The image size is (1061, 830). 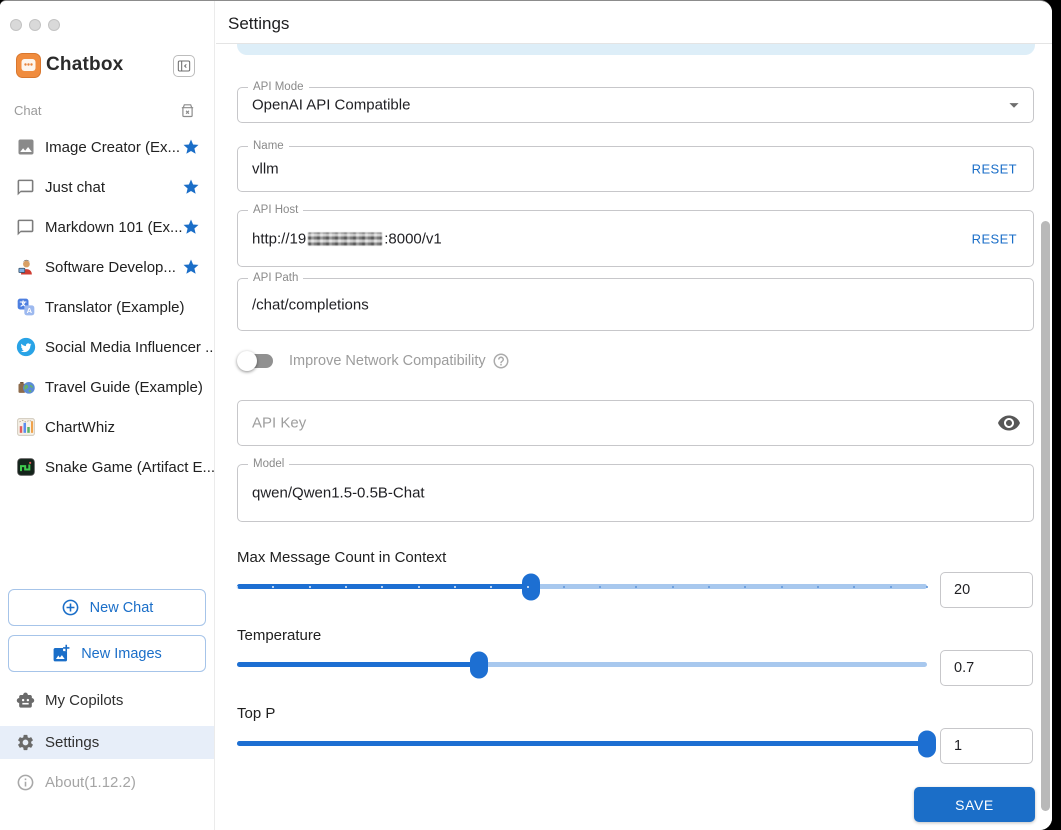 I want to click on chat-item: Just chat, so click(x=107, y=187).